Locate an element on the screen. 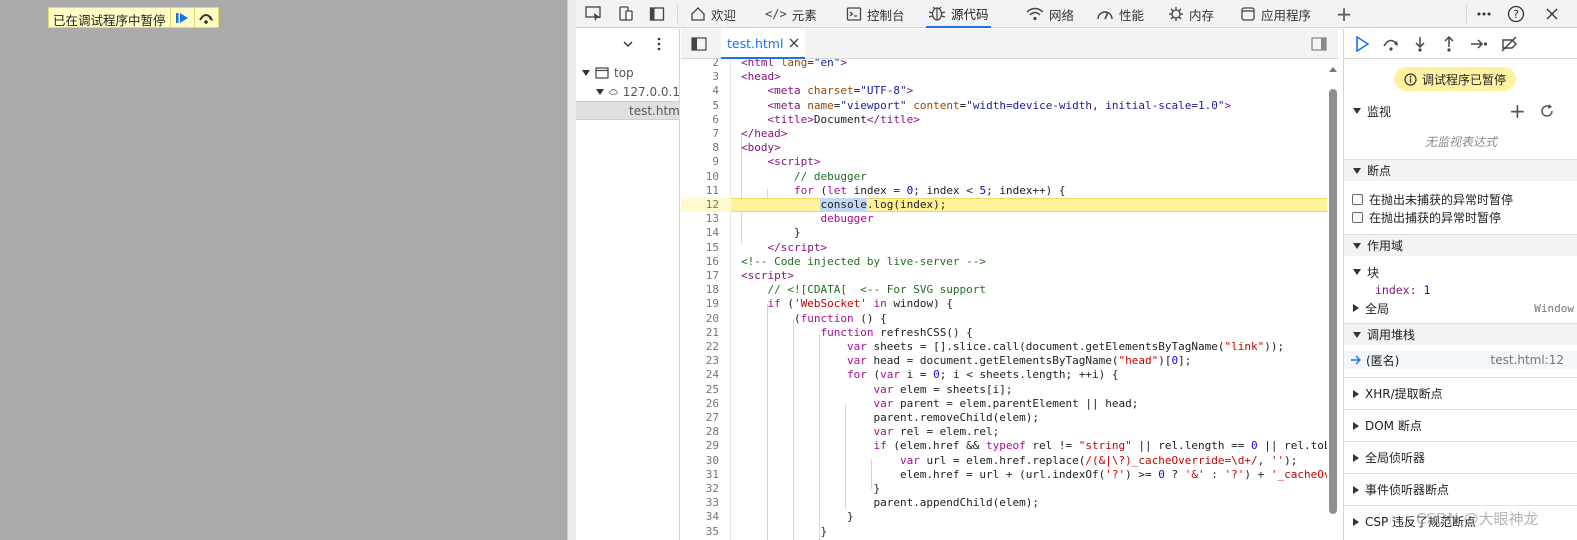 The image size is (1577, 540). code-line: 32 } is located at coordinates (1004, 489).